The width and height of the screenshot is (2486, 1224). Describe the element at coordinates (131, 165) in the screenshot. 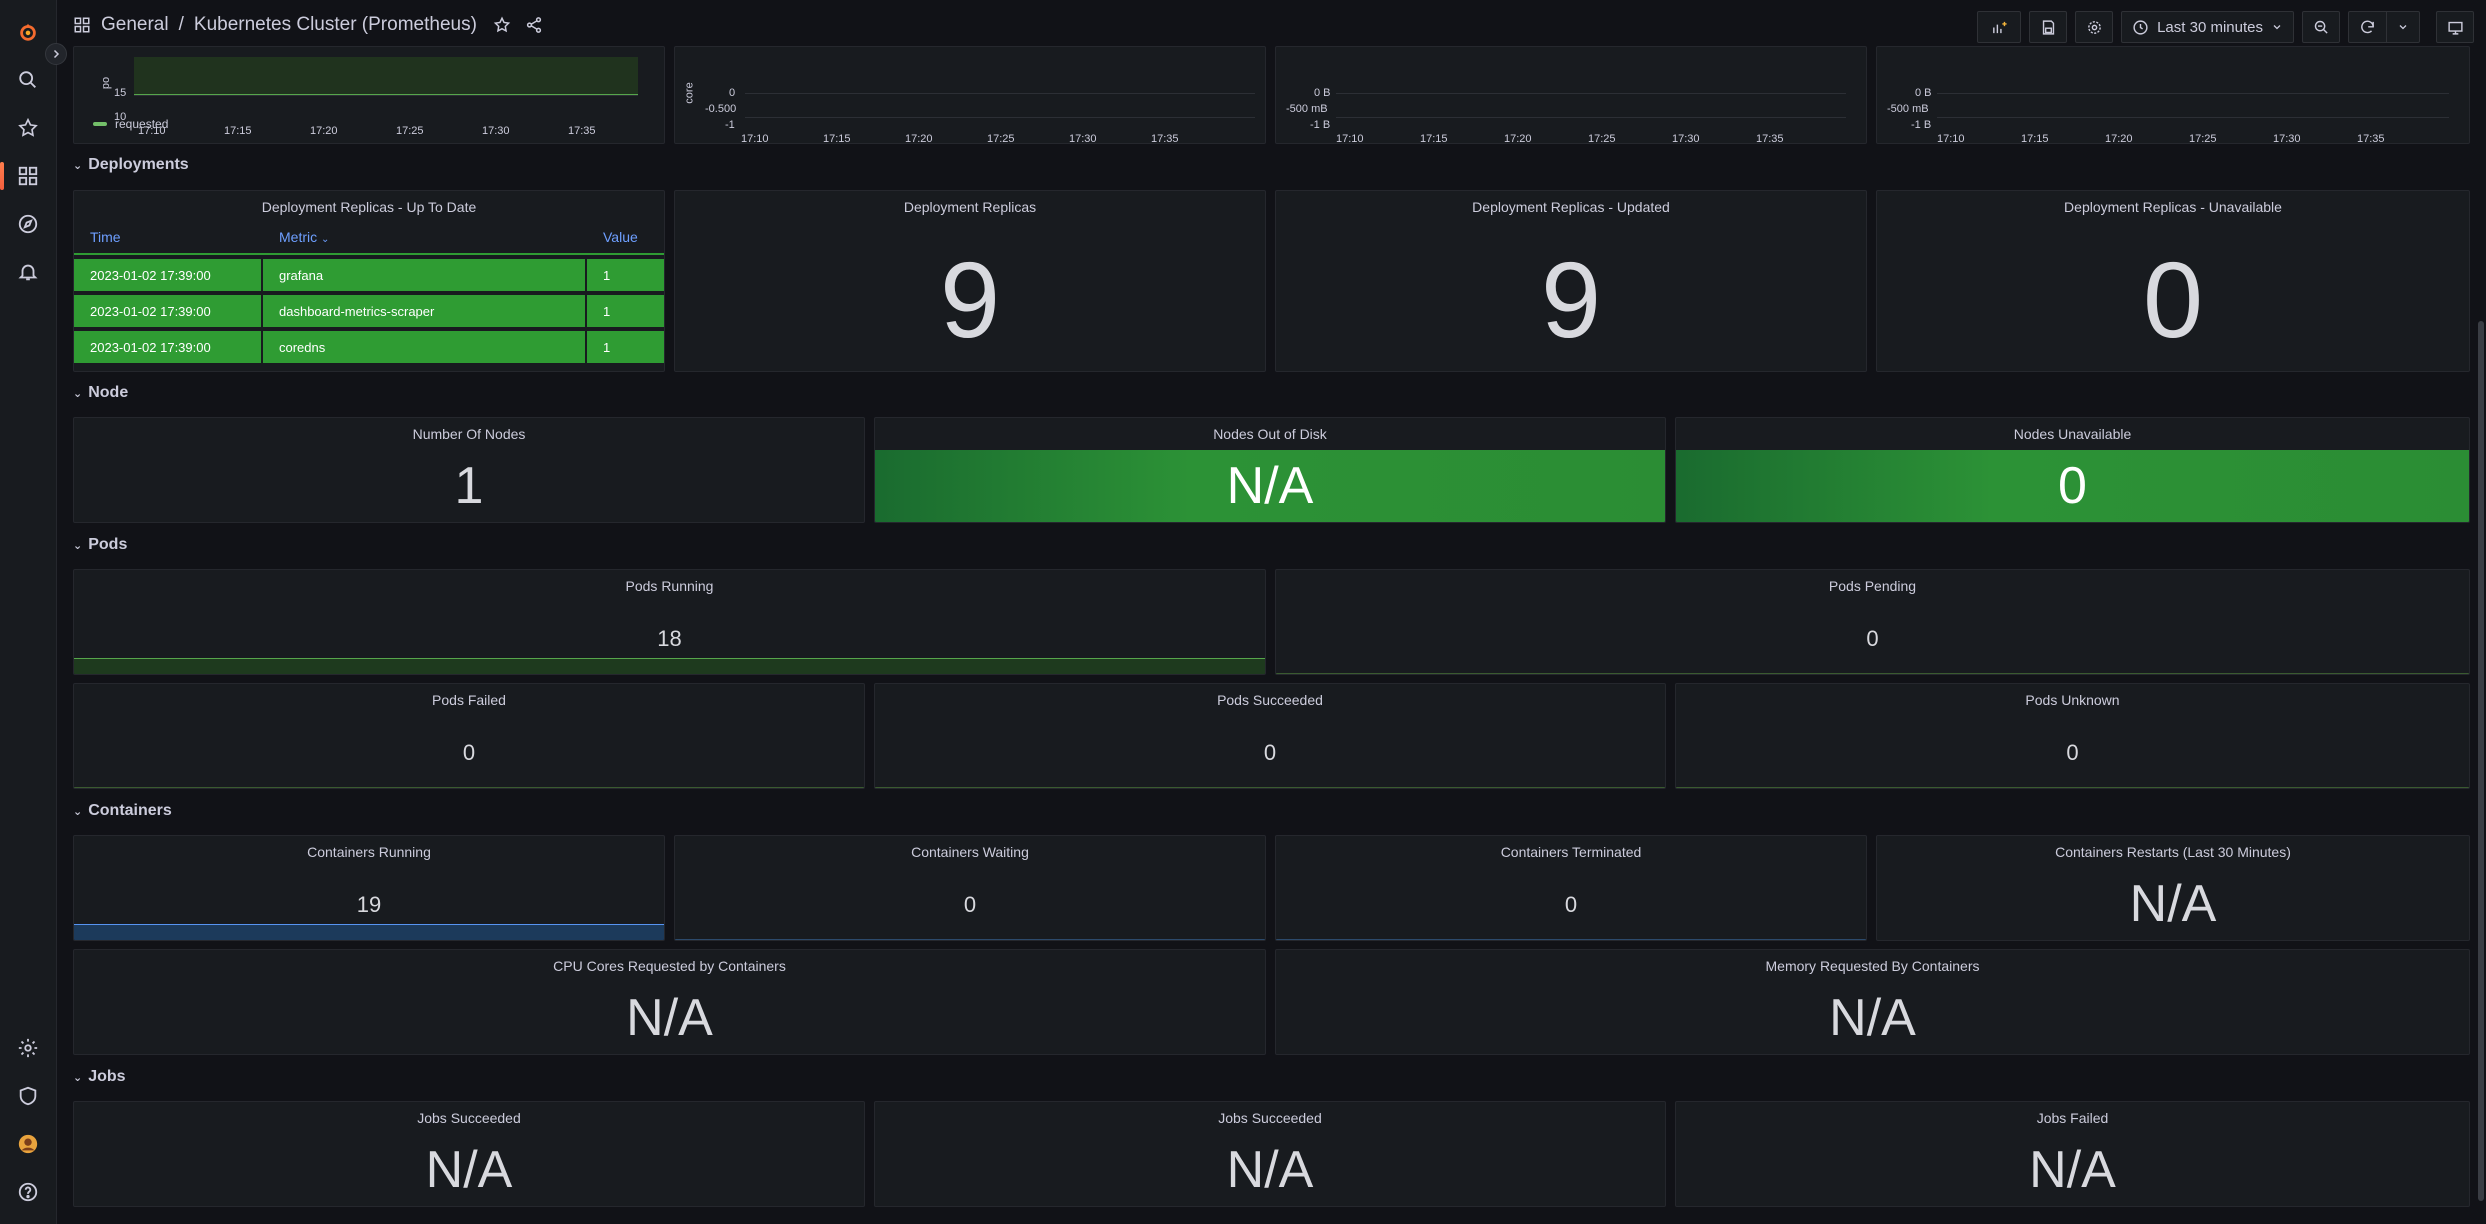

I see `row-deployments: ⌄ Deployments` at that location.